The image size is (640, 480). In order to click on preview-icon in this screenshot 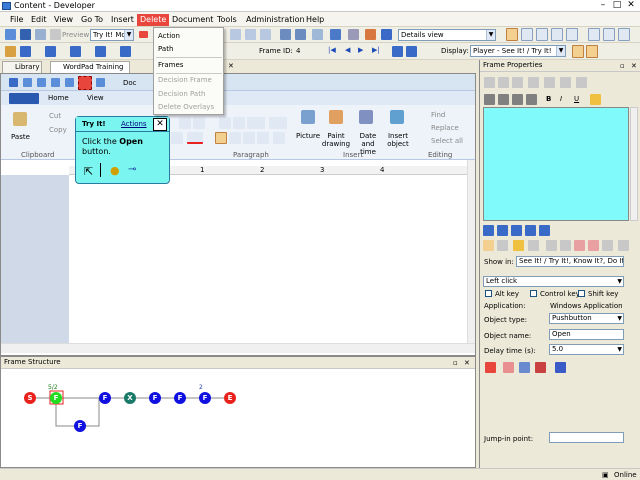, I will do `click(55, 34)`.